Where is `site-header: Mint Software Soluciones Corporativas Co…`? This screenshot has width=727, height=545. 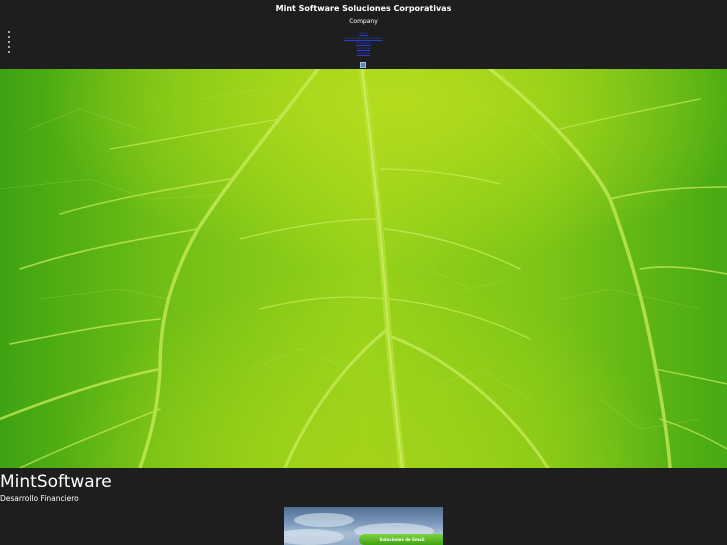 site-header: Mint Software Soluciones Corporativas Co… is located at coordinates (363, 34).